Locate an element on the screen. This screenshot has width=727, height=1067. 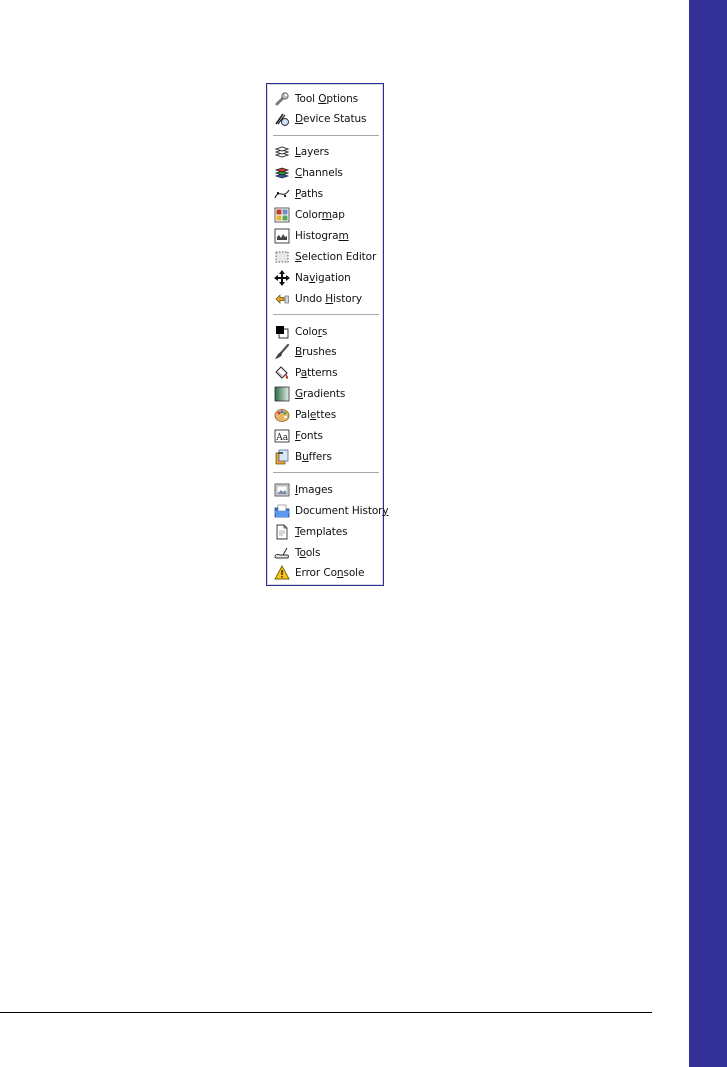
menu-item-device-status: Device Status is located at coordinates (325, 119).